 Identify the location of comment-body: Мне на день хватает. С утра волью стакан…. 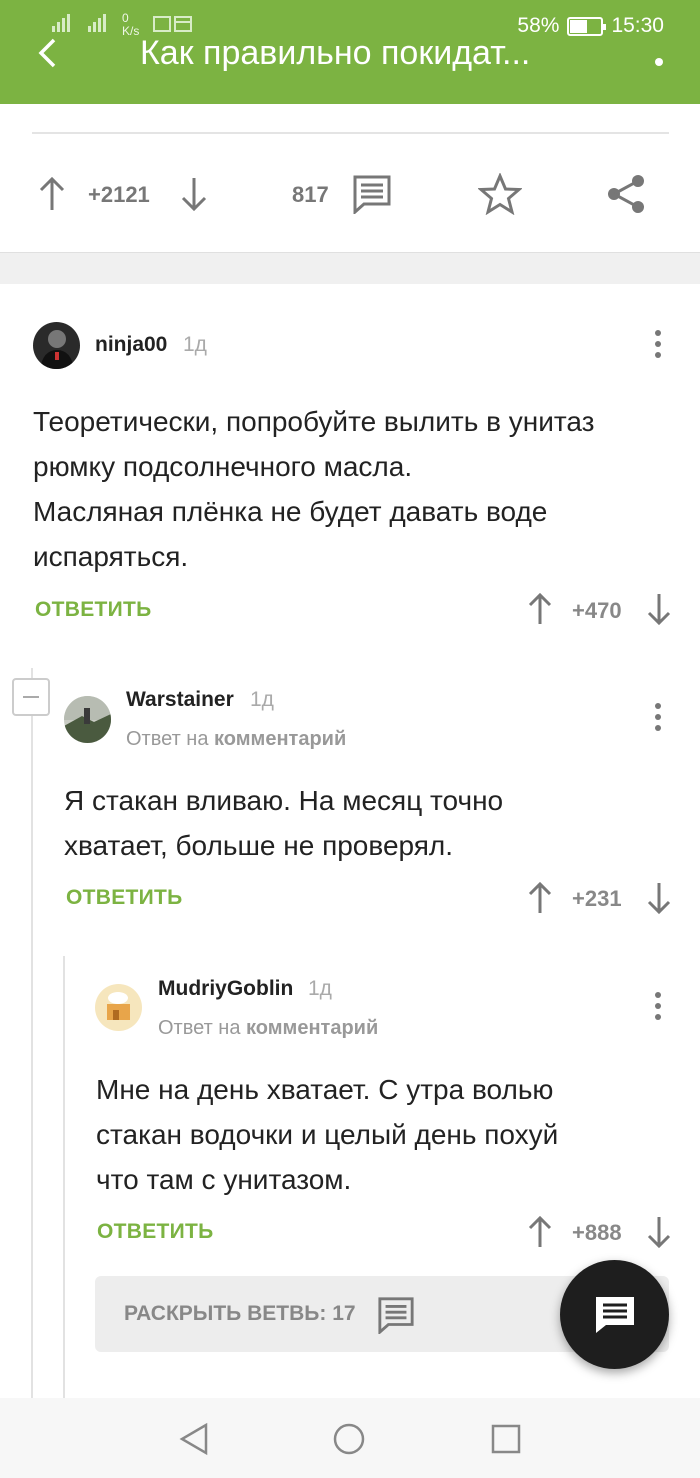
(381, 1134).